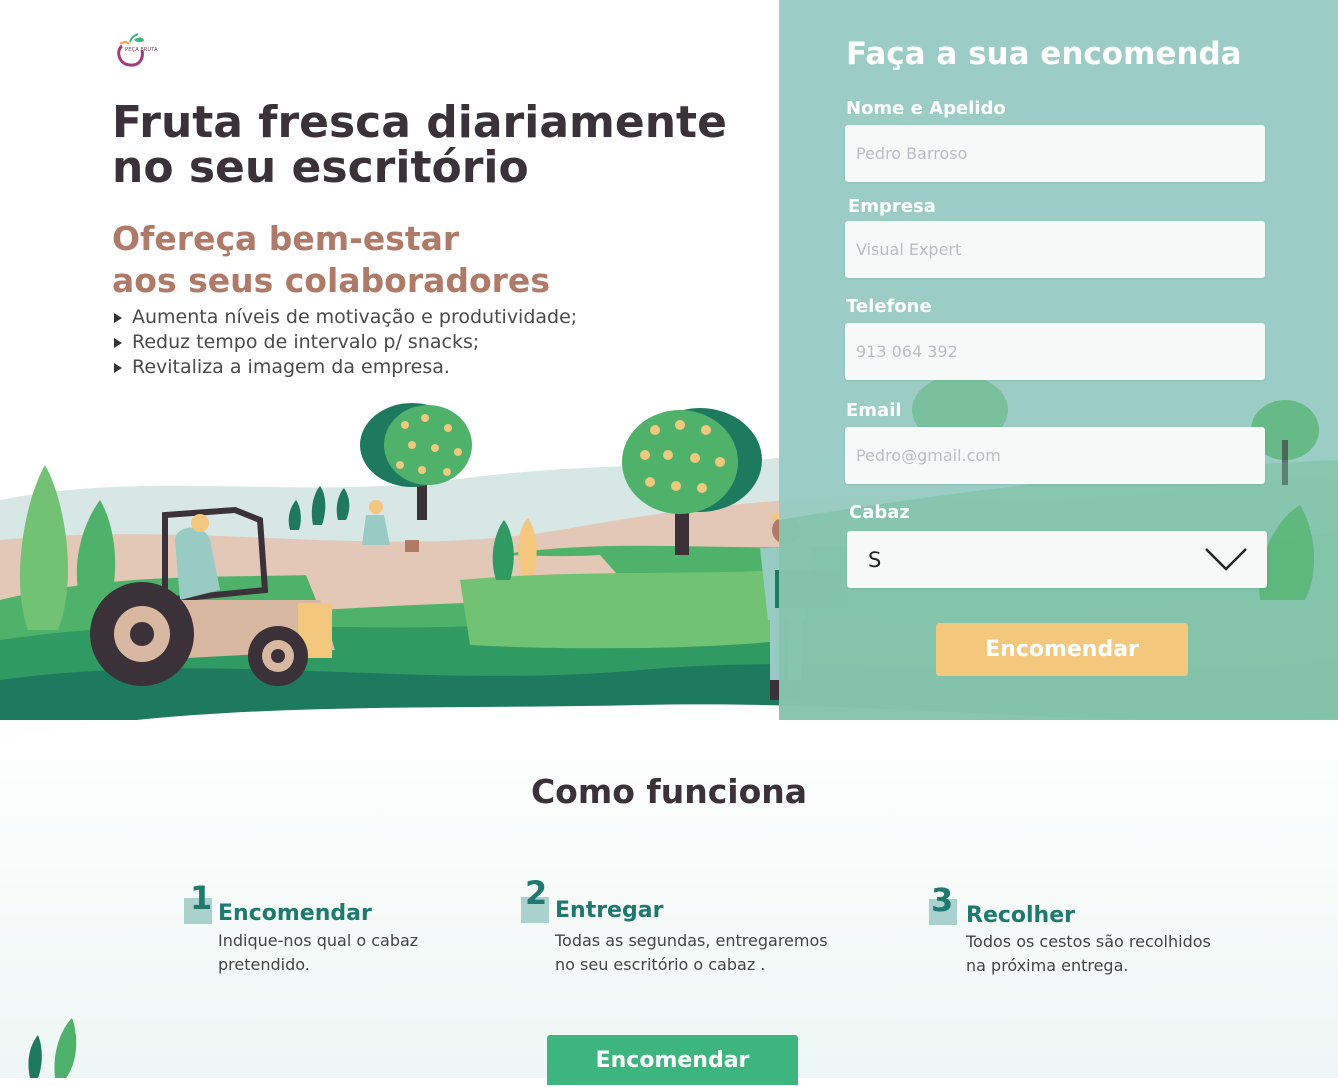 This screenshot has height=1087, width=1338. Describe the element at coordinates (875, 560) in the screenshot. I see `basket-selected-value: S` at that location.